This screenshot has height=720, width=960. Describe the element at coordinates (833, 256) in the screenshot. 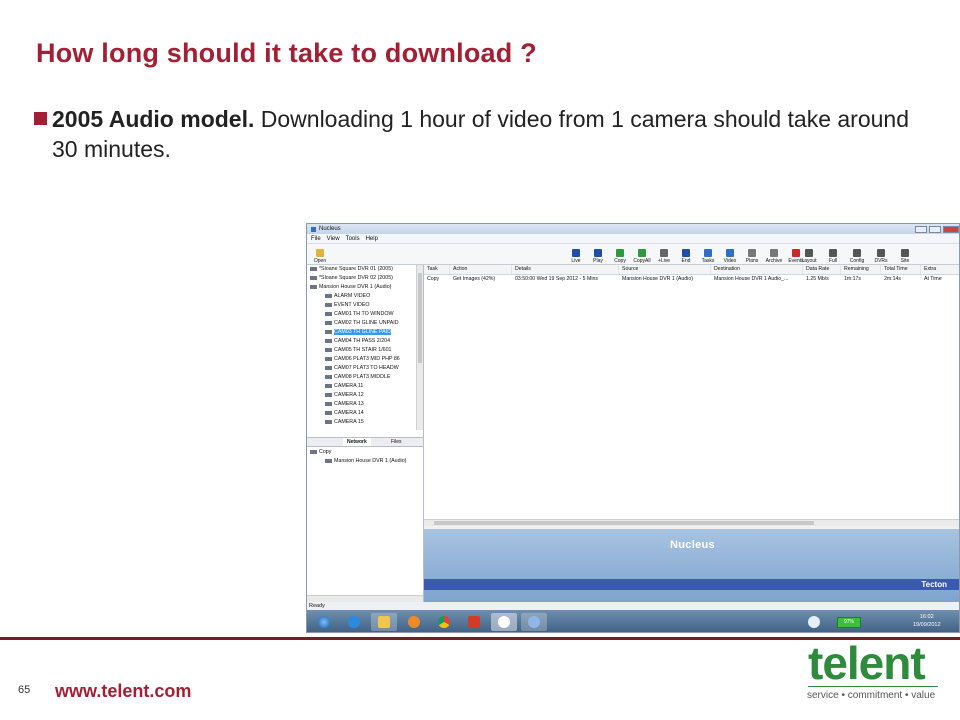

I see `full-button: Full` at that location.